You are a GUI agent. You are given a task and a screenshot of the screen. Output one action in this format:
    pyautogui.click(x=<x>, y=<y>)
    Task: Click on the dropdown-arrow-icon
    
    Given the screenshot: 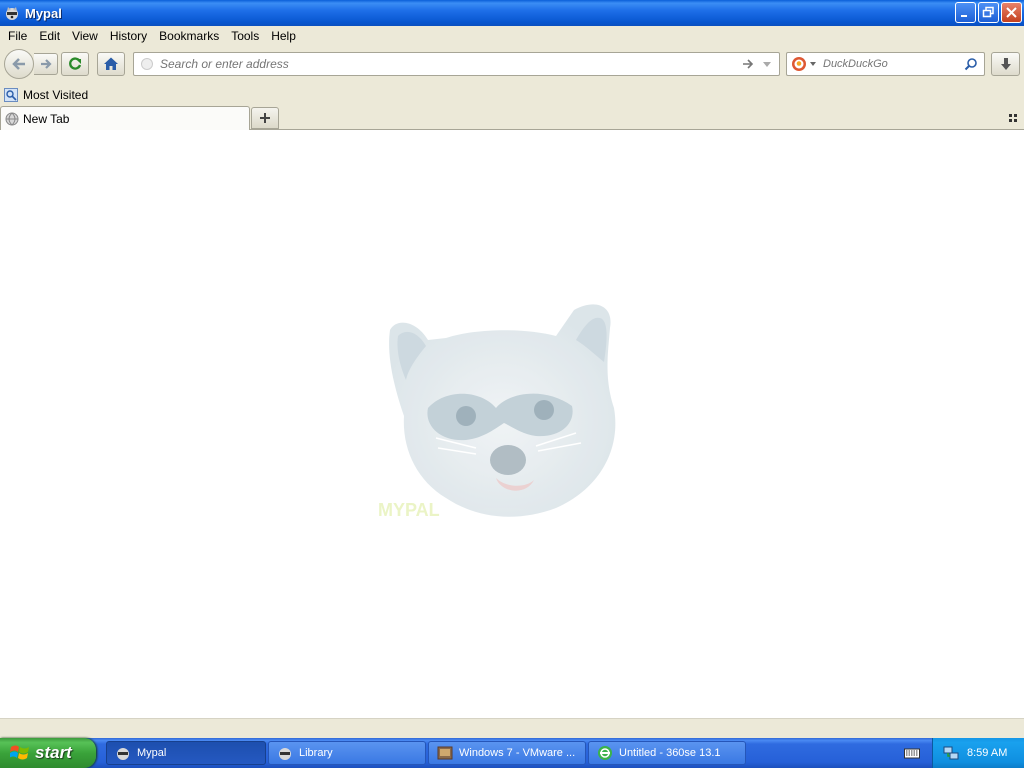 What is the action you would take?
    pyautogui.click(x=767, y=64)
    